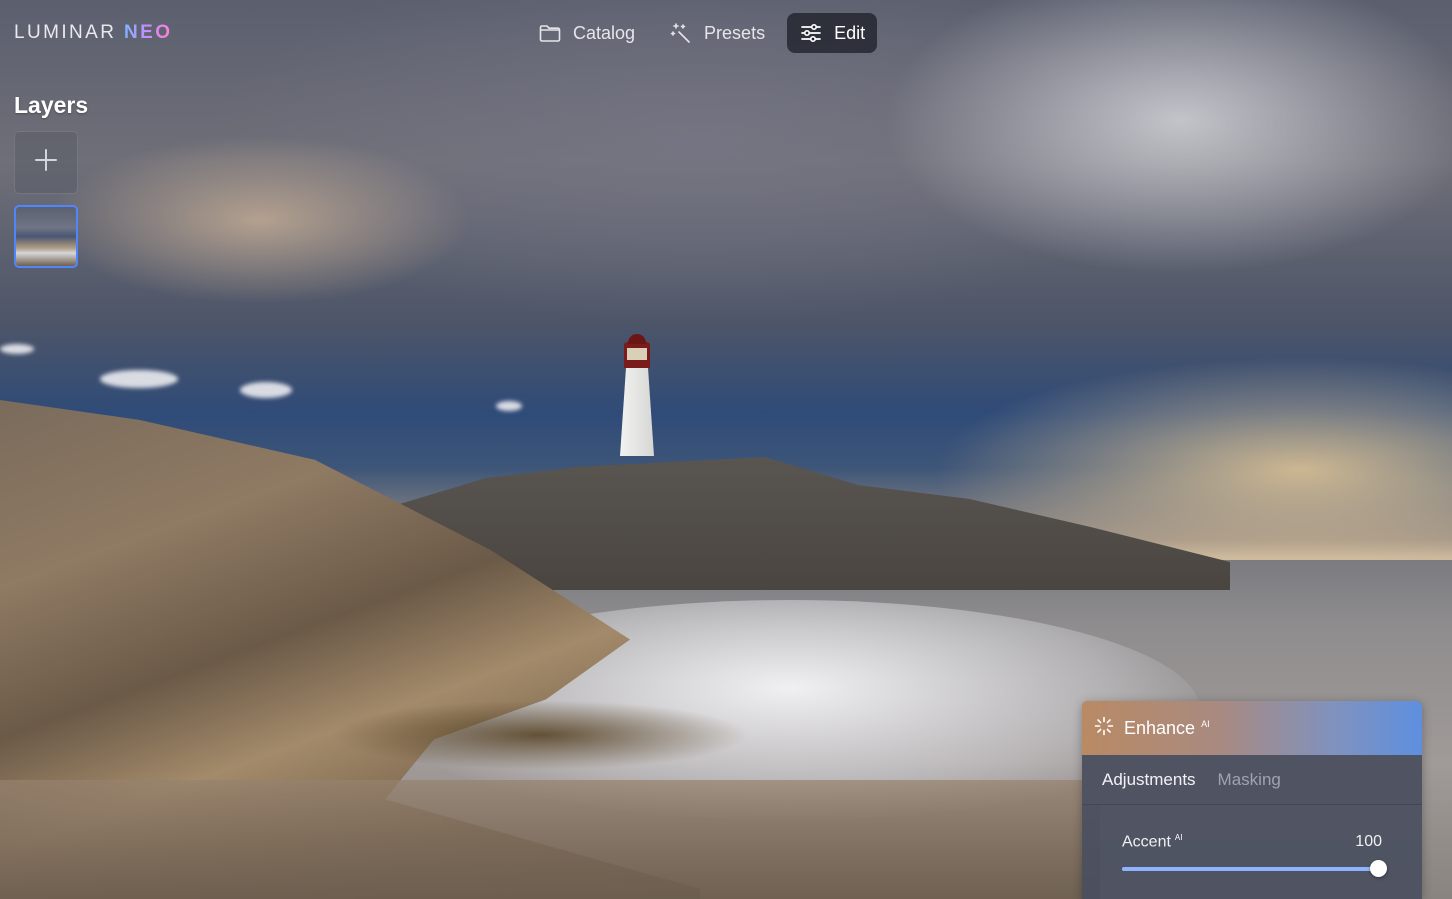 The height and width of the screenshot is (899, 1452). I want to click on nav-presets-label: Presets, so click(735, 32).